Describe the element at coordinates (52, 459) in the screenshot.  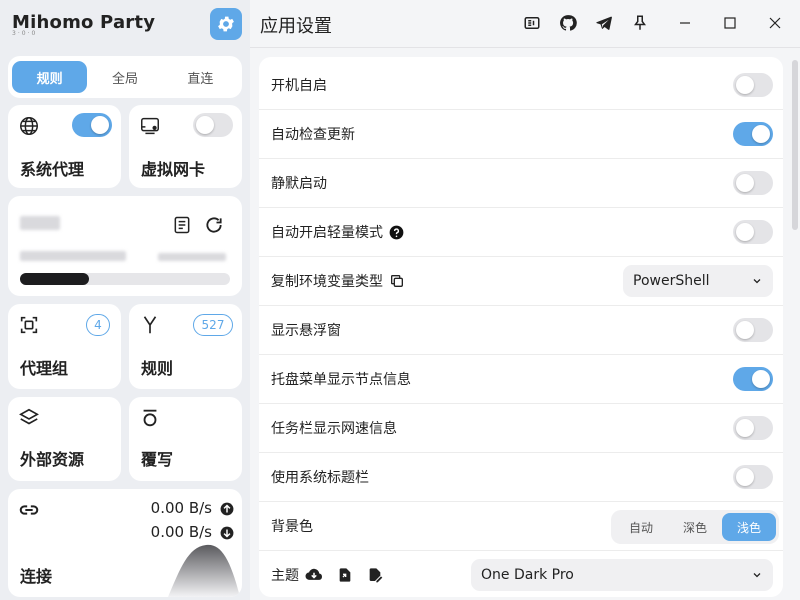
I see `resources-label: 外部资源` at that location.